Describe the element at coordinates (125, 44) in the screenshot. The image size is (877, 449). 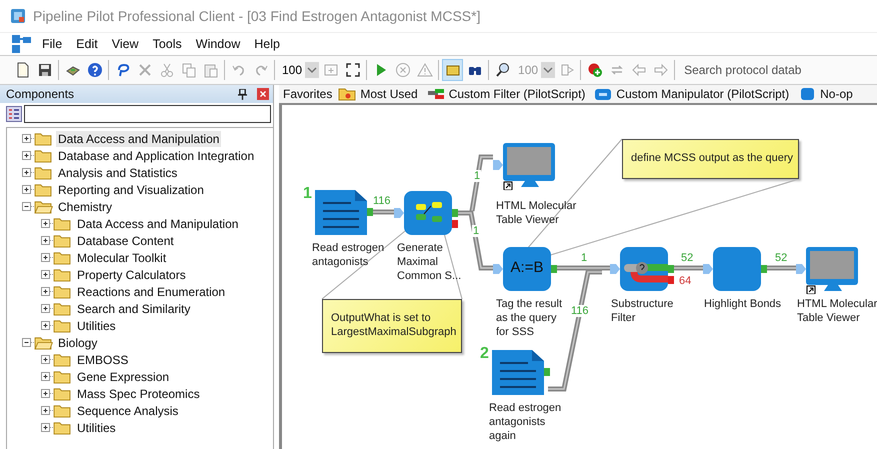
I see `menu-item: View` at that location.